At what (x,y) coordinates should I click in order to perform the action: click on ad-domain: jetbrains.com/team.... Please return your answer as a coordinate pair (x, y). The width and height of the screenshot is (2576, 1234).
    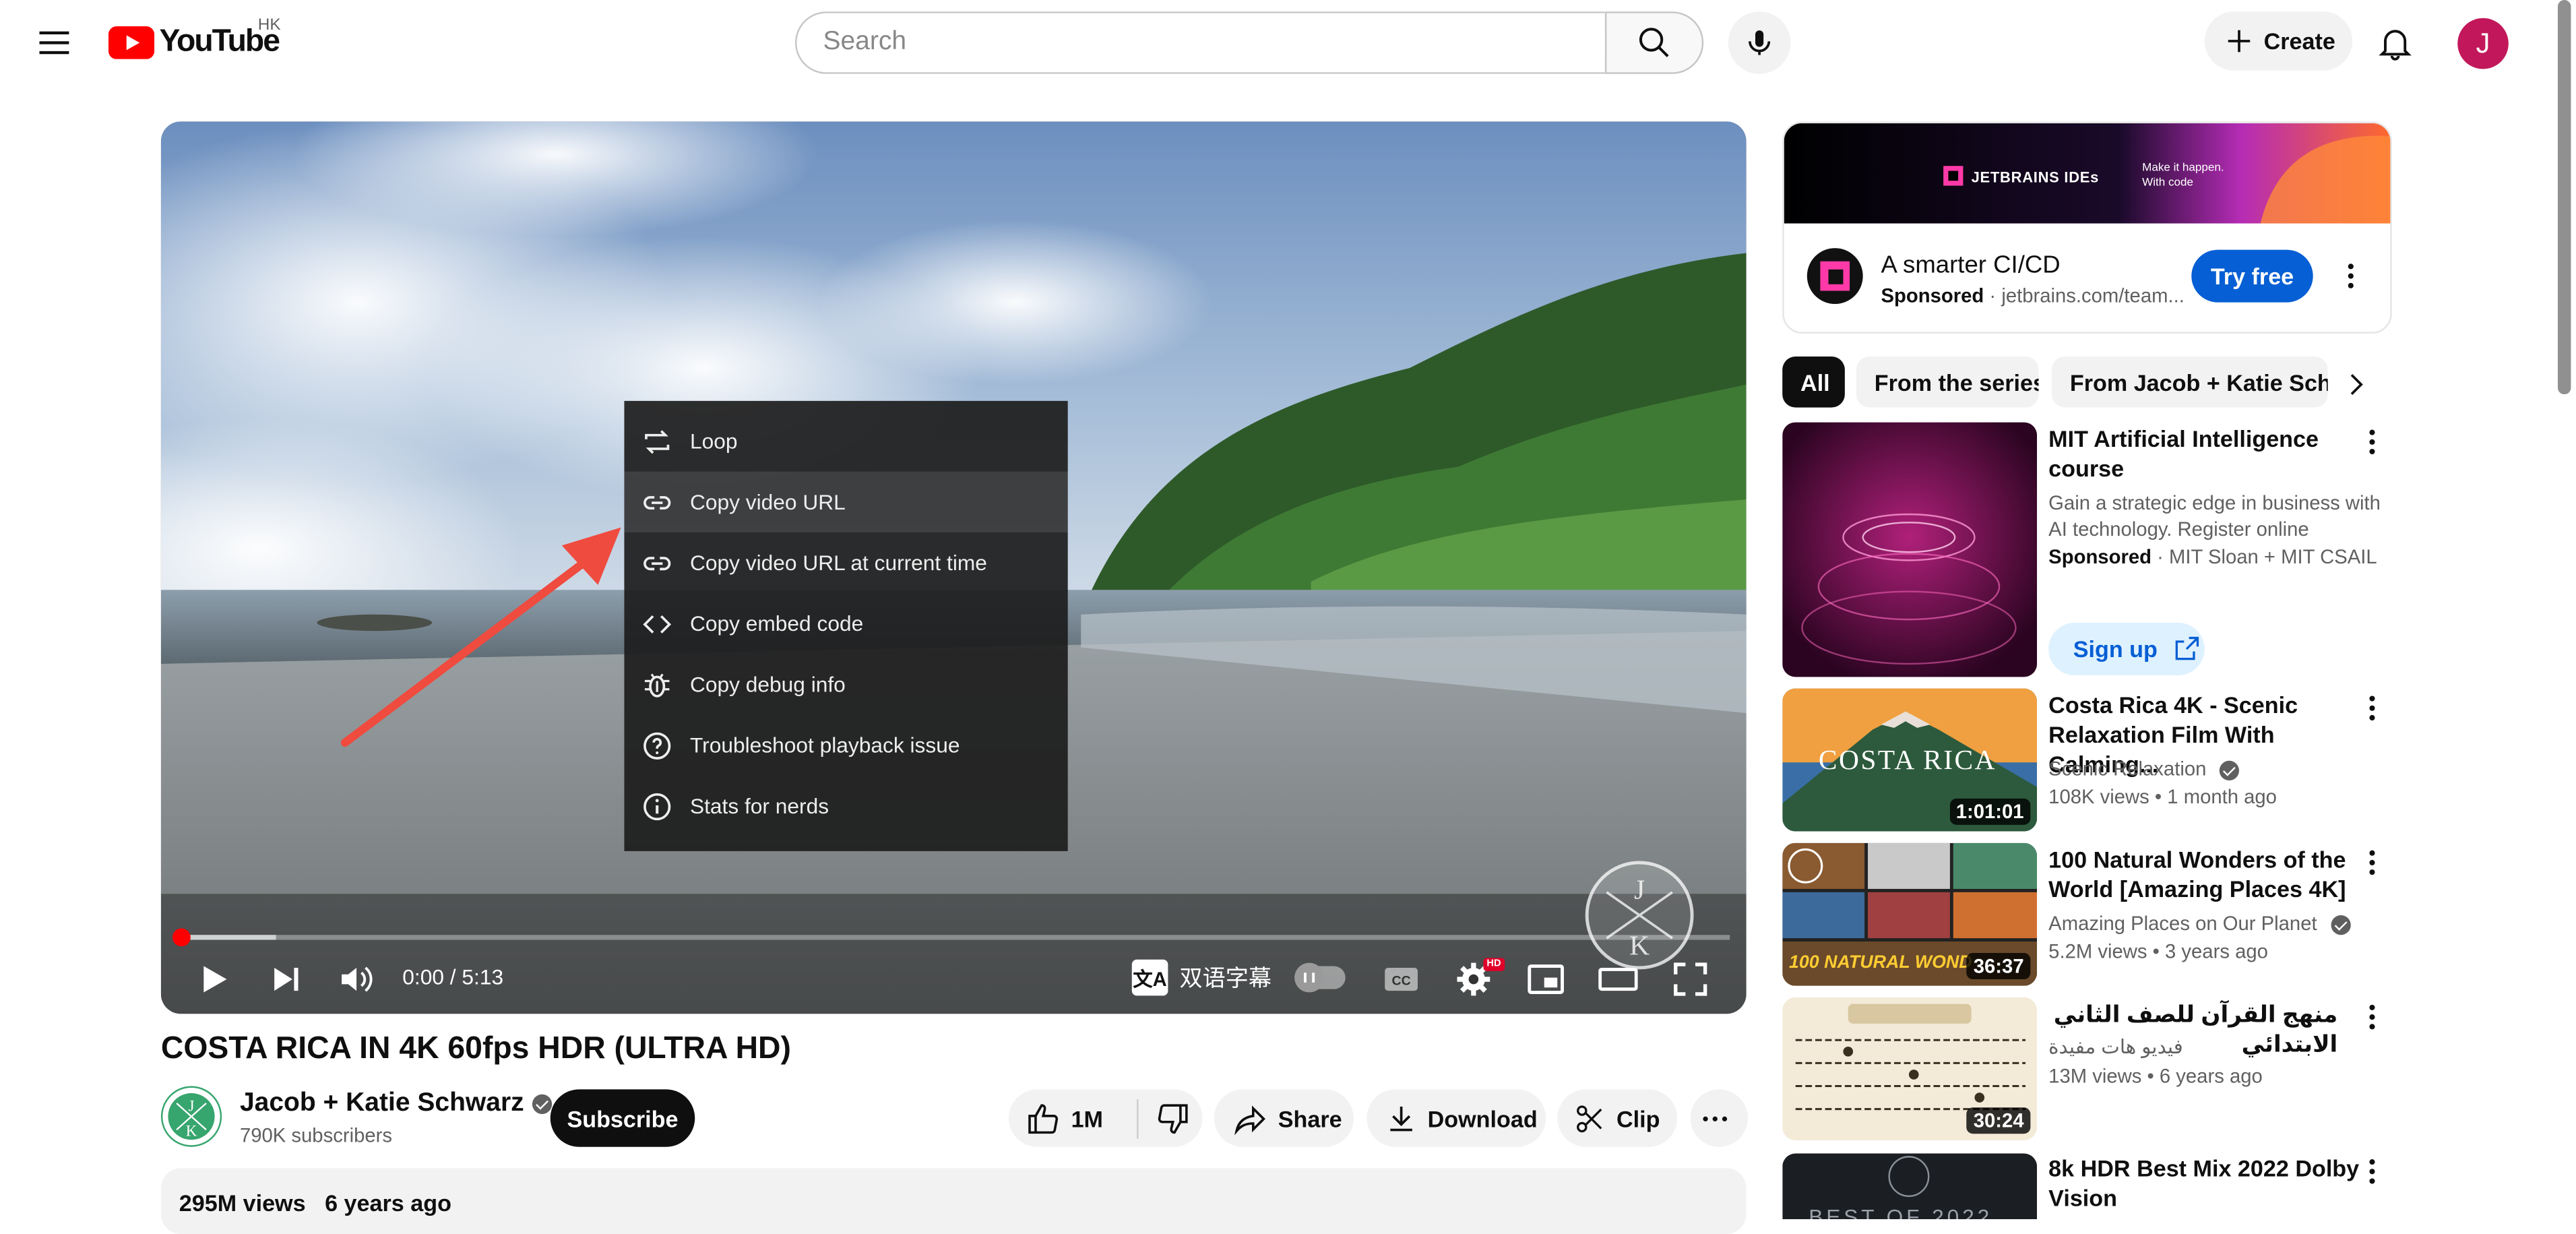
    Looking at the image, I should click on (2093, 295).